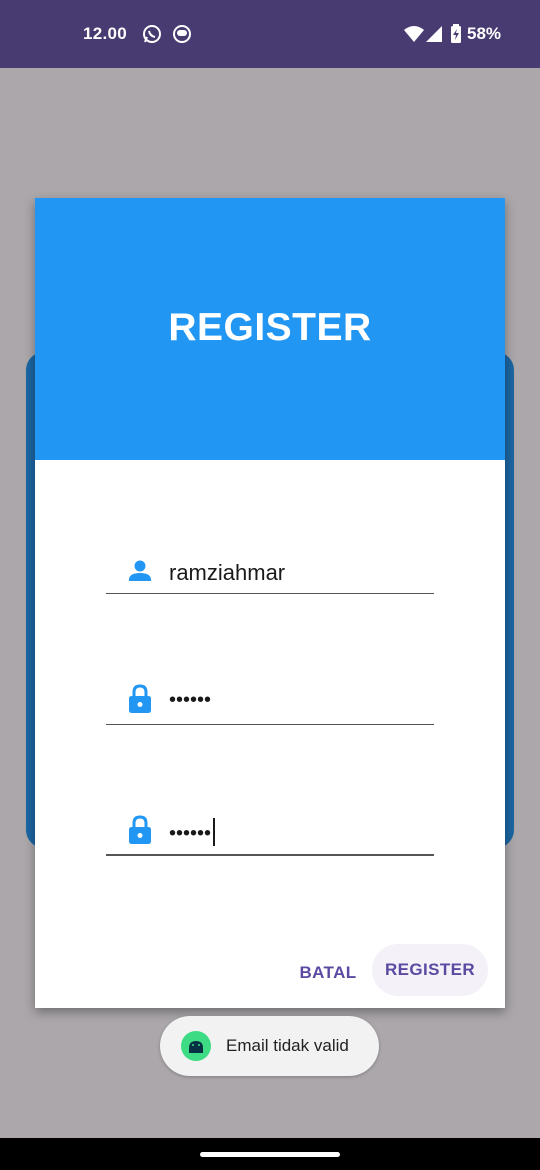  Describe the element at coordinates (414, 34) in the screenshot. I see `wifi-icon` at that location.